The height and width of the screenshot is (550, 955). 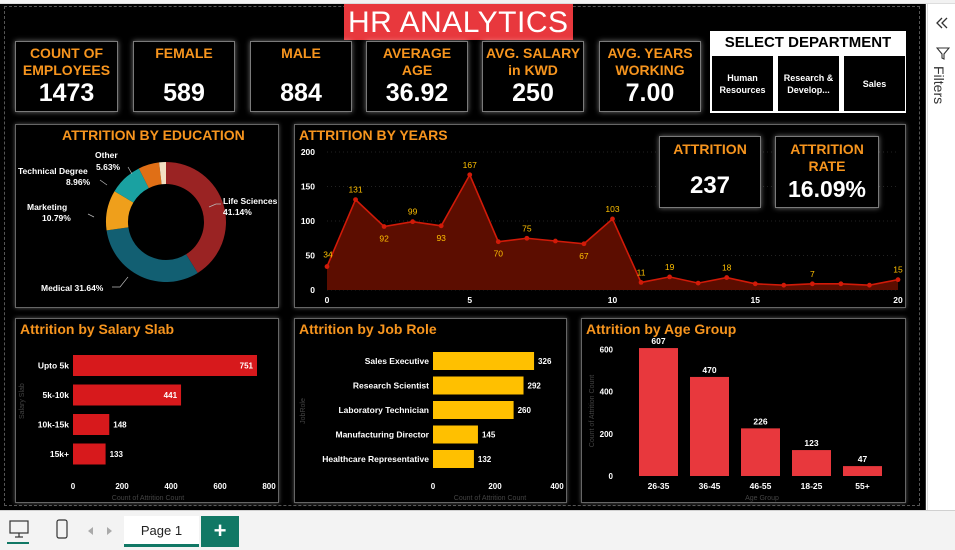 I want to click on kpi-label: AVG. SALARY in KWD, so click(x=533, y=61).